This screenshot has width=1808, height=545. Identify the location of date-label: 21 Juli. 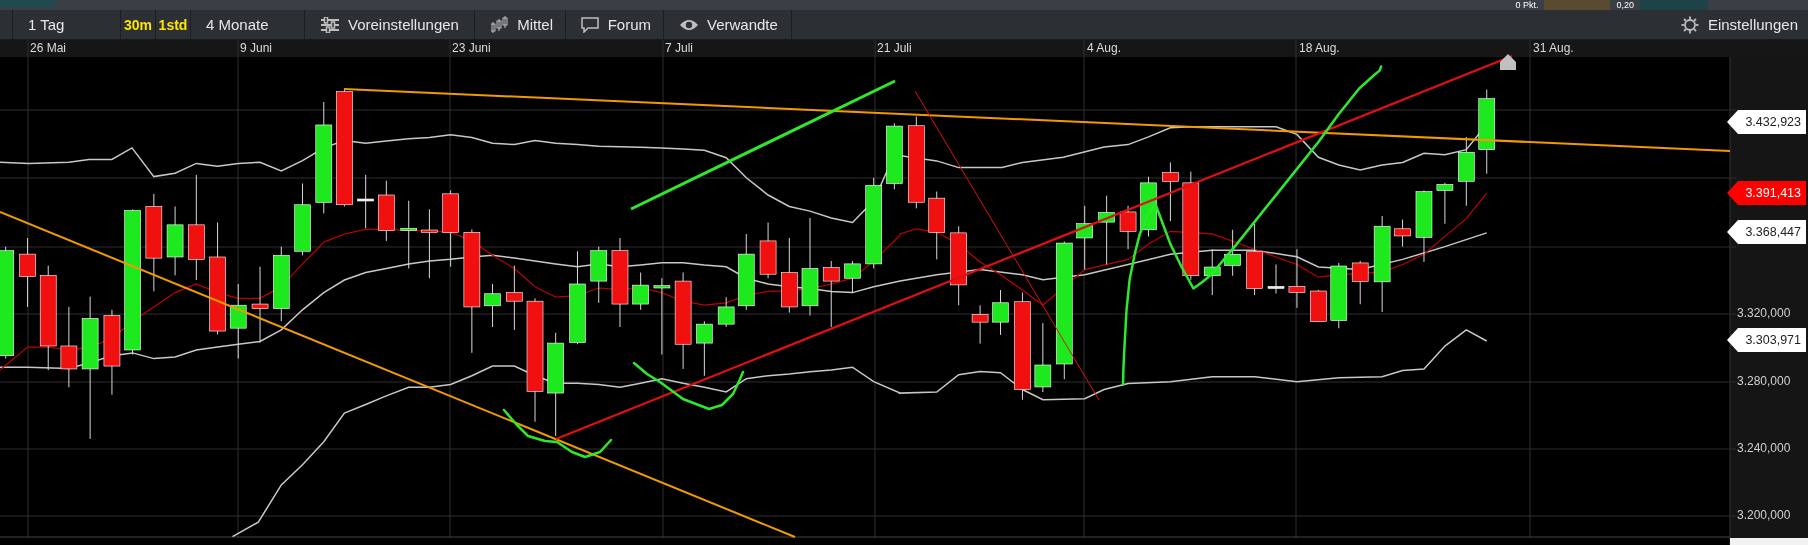
(894, 48).